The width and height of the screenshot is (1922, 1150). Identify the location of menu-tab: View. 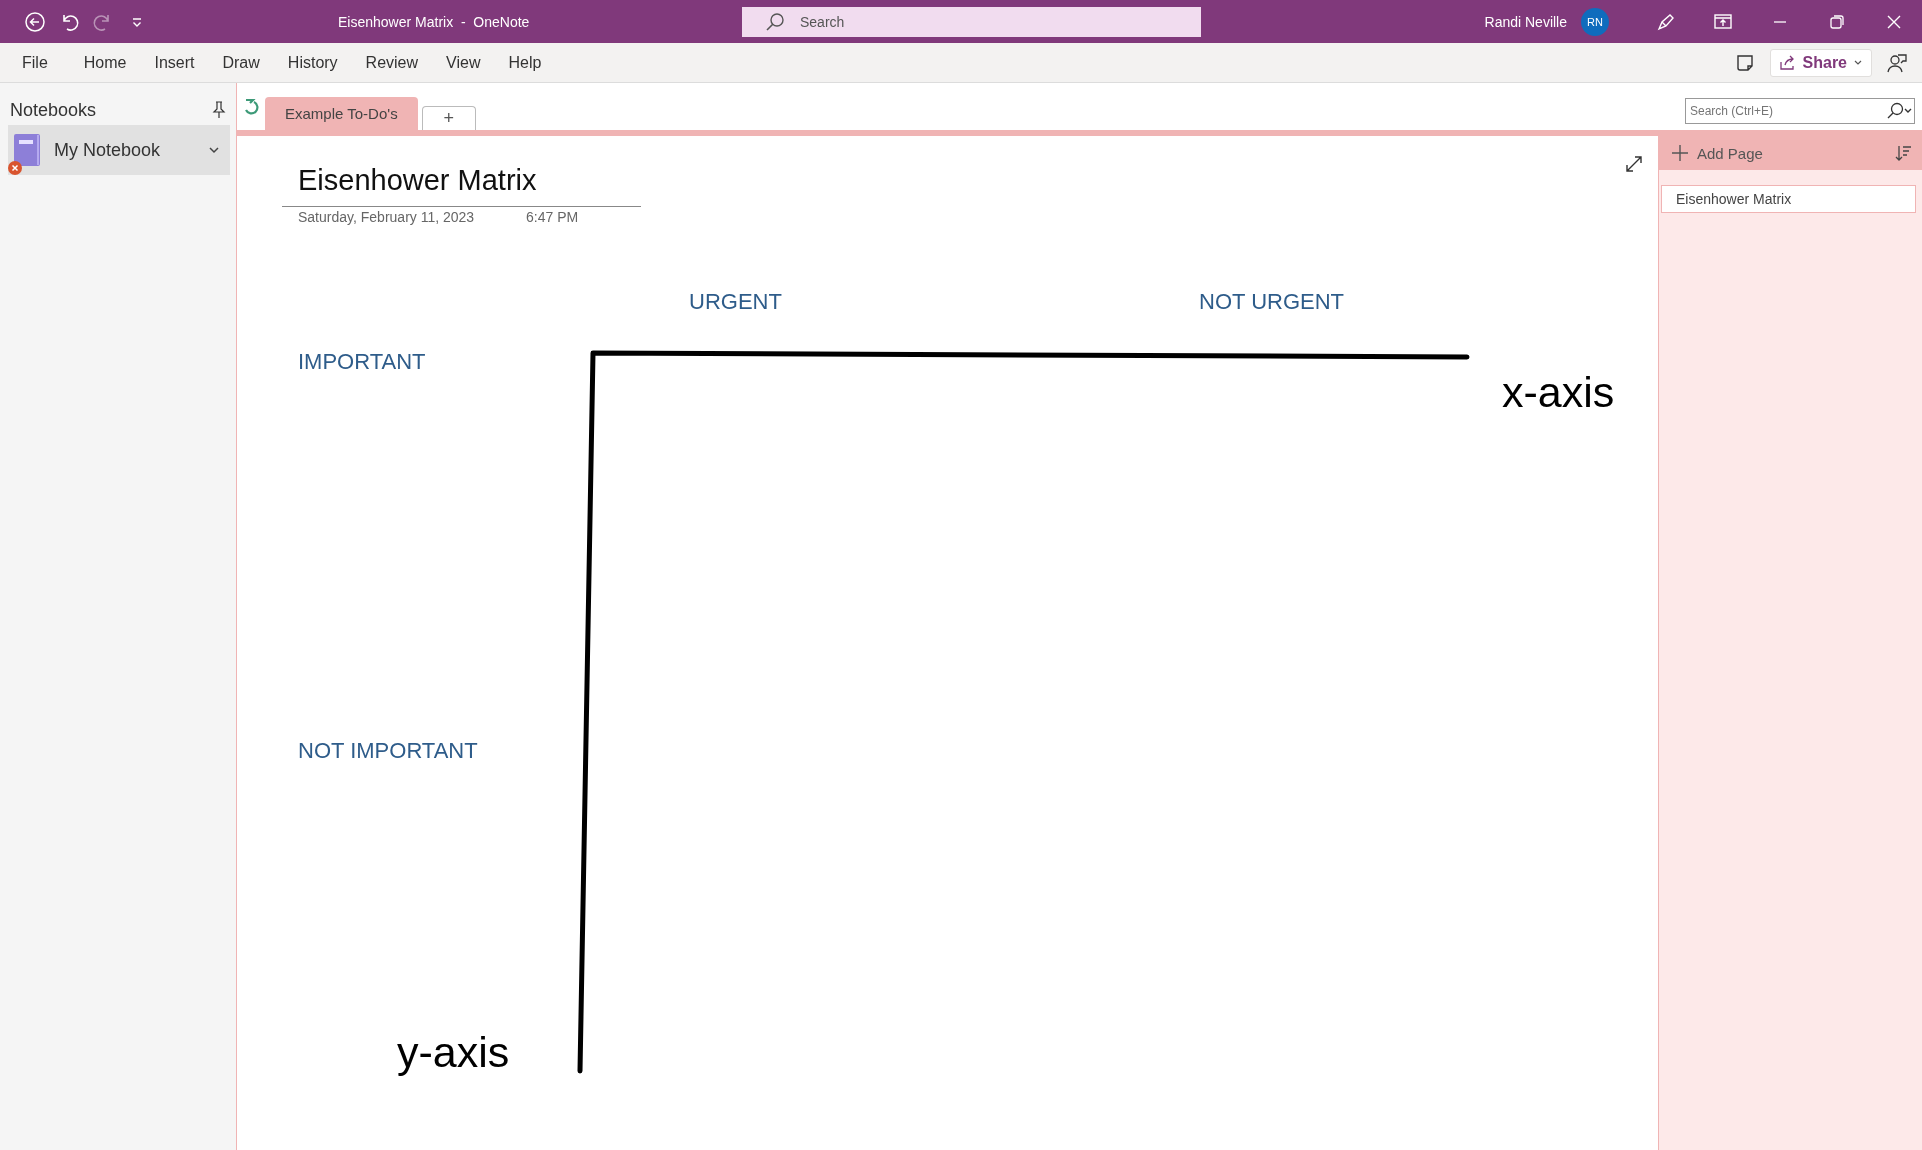
(463, 62).